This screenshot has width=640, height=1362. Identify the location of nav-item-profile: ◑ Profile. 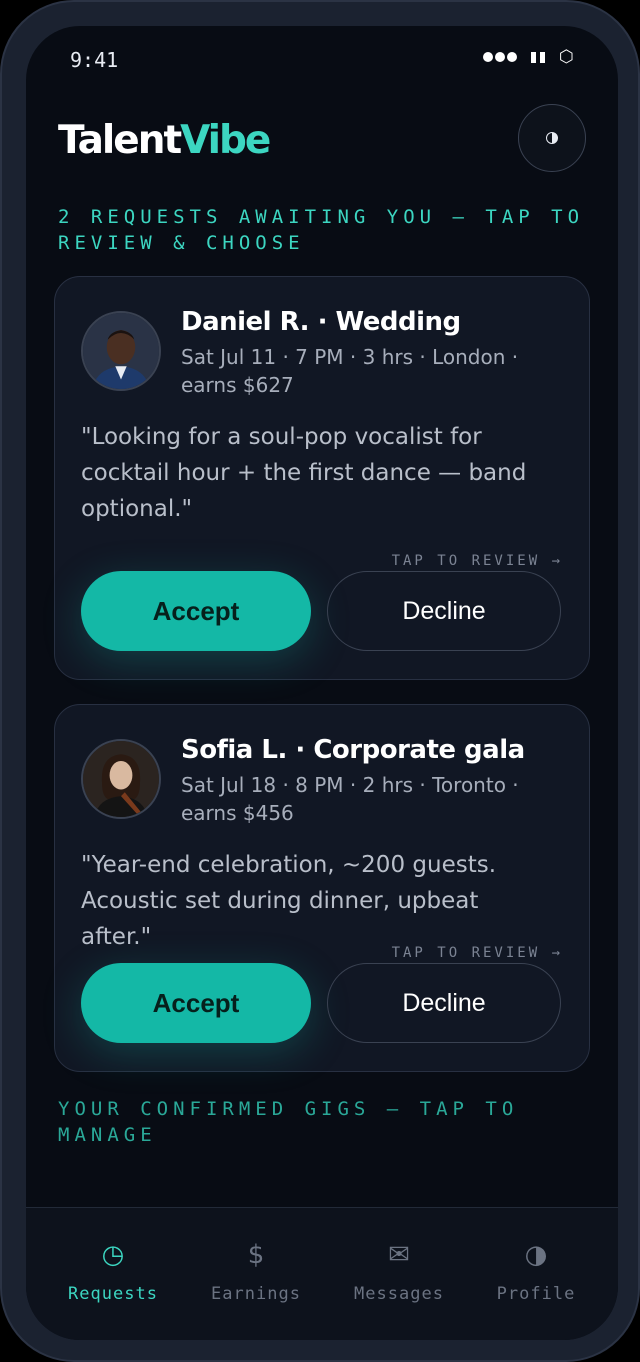
(536, 1274).